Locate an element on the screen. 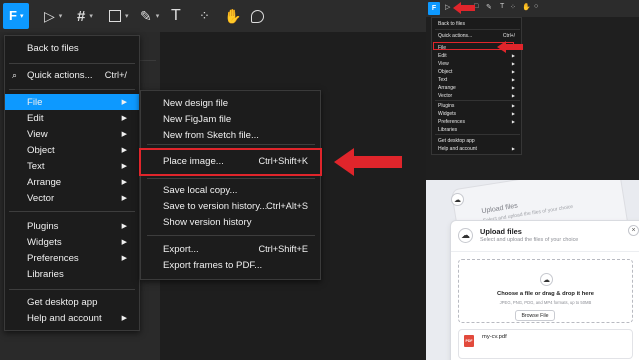 The image size is (639, 360). text-tool: T is located at coordinates (176, 16).